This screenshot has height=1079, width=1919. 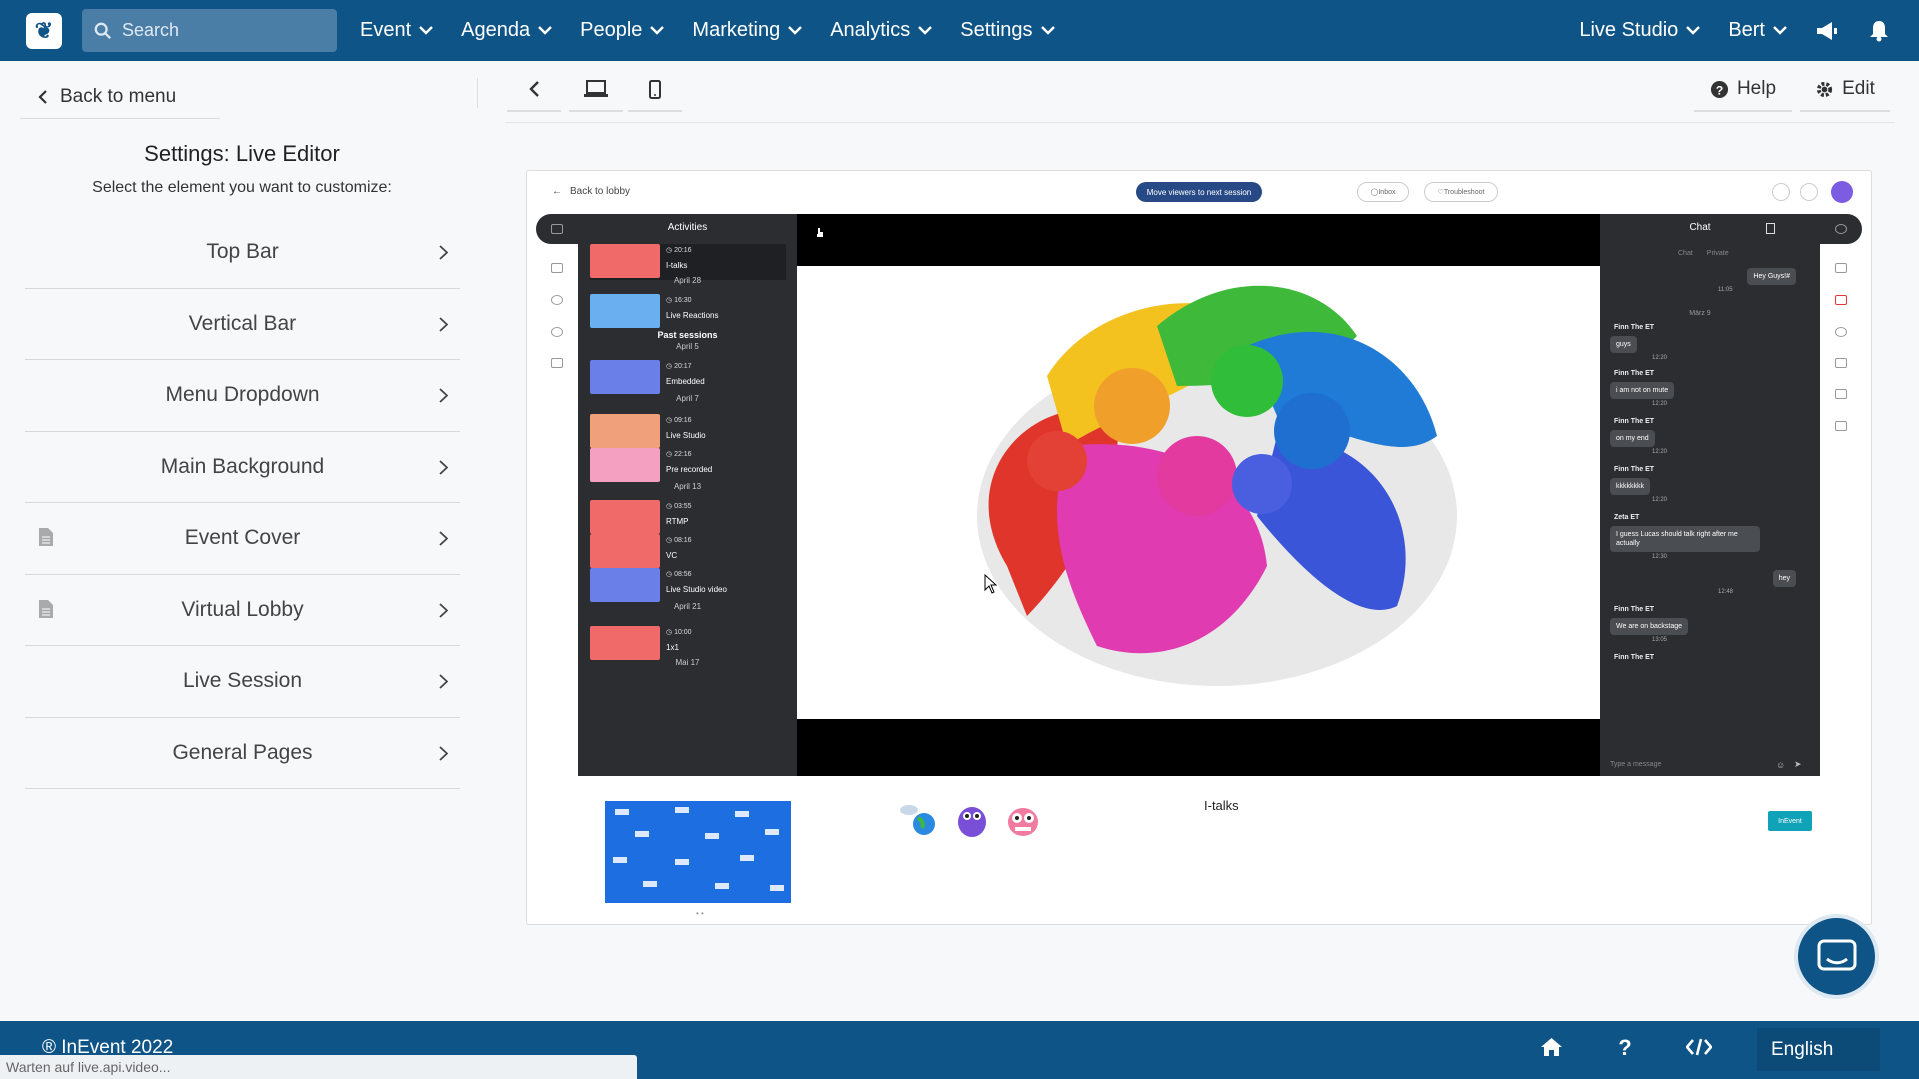 I want to click on menu-item-event-cover: Event Cover, so click(x=242, y=539).